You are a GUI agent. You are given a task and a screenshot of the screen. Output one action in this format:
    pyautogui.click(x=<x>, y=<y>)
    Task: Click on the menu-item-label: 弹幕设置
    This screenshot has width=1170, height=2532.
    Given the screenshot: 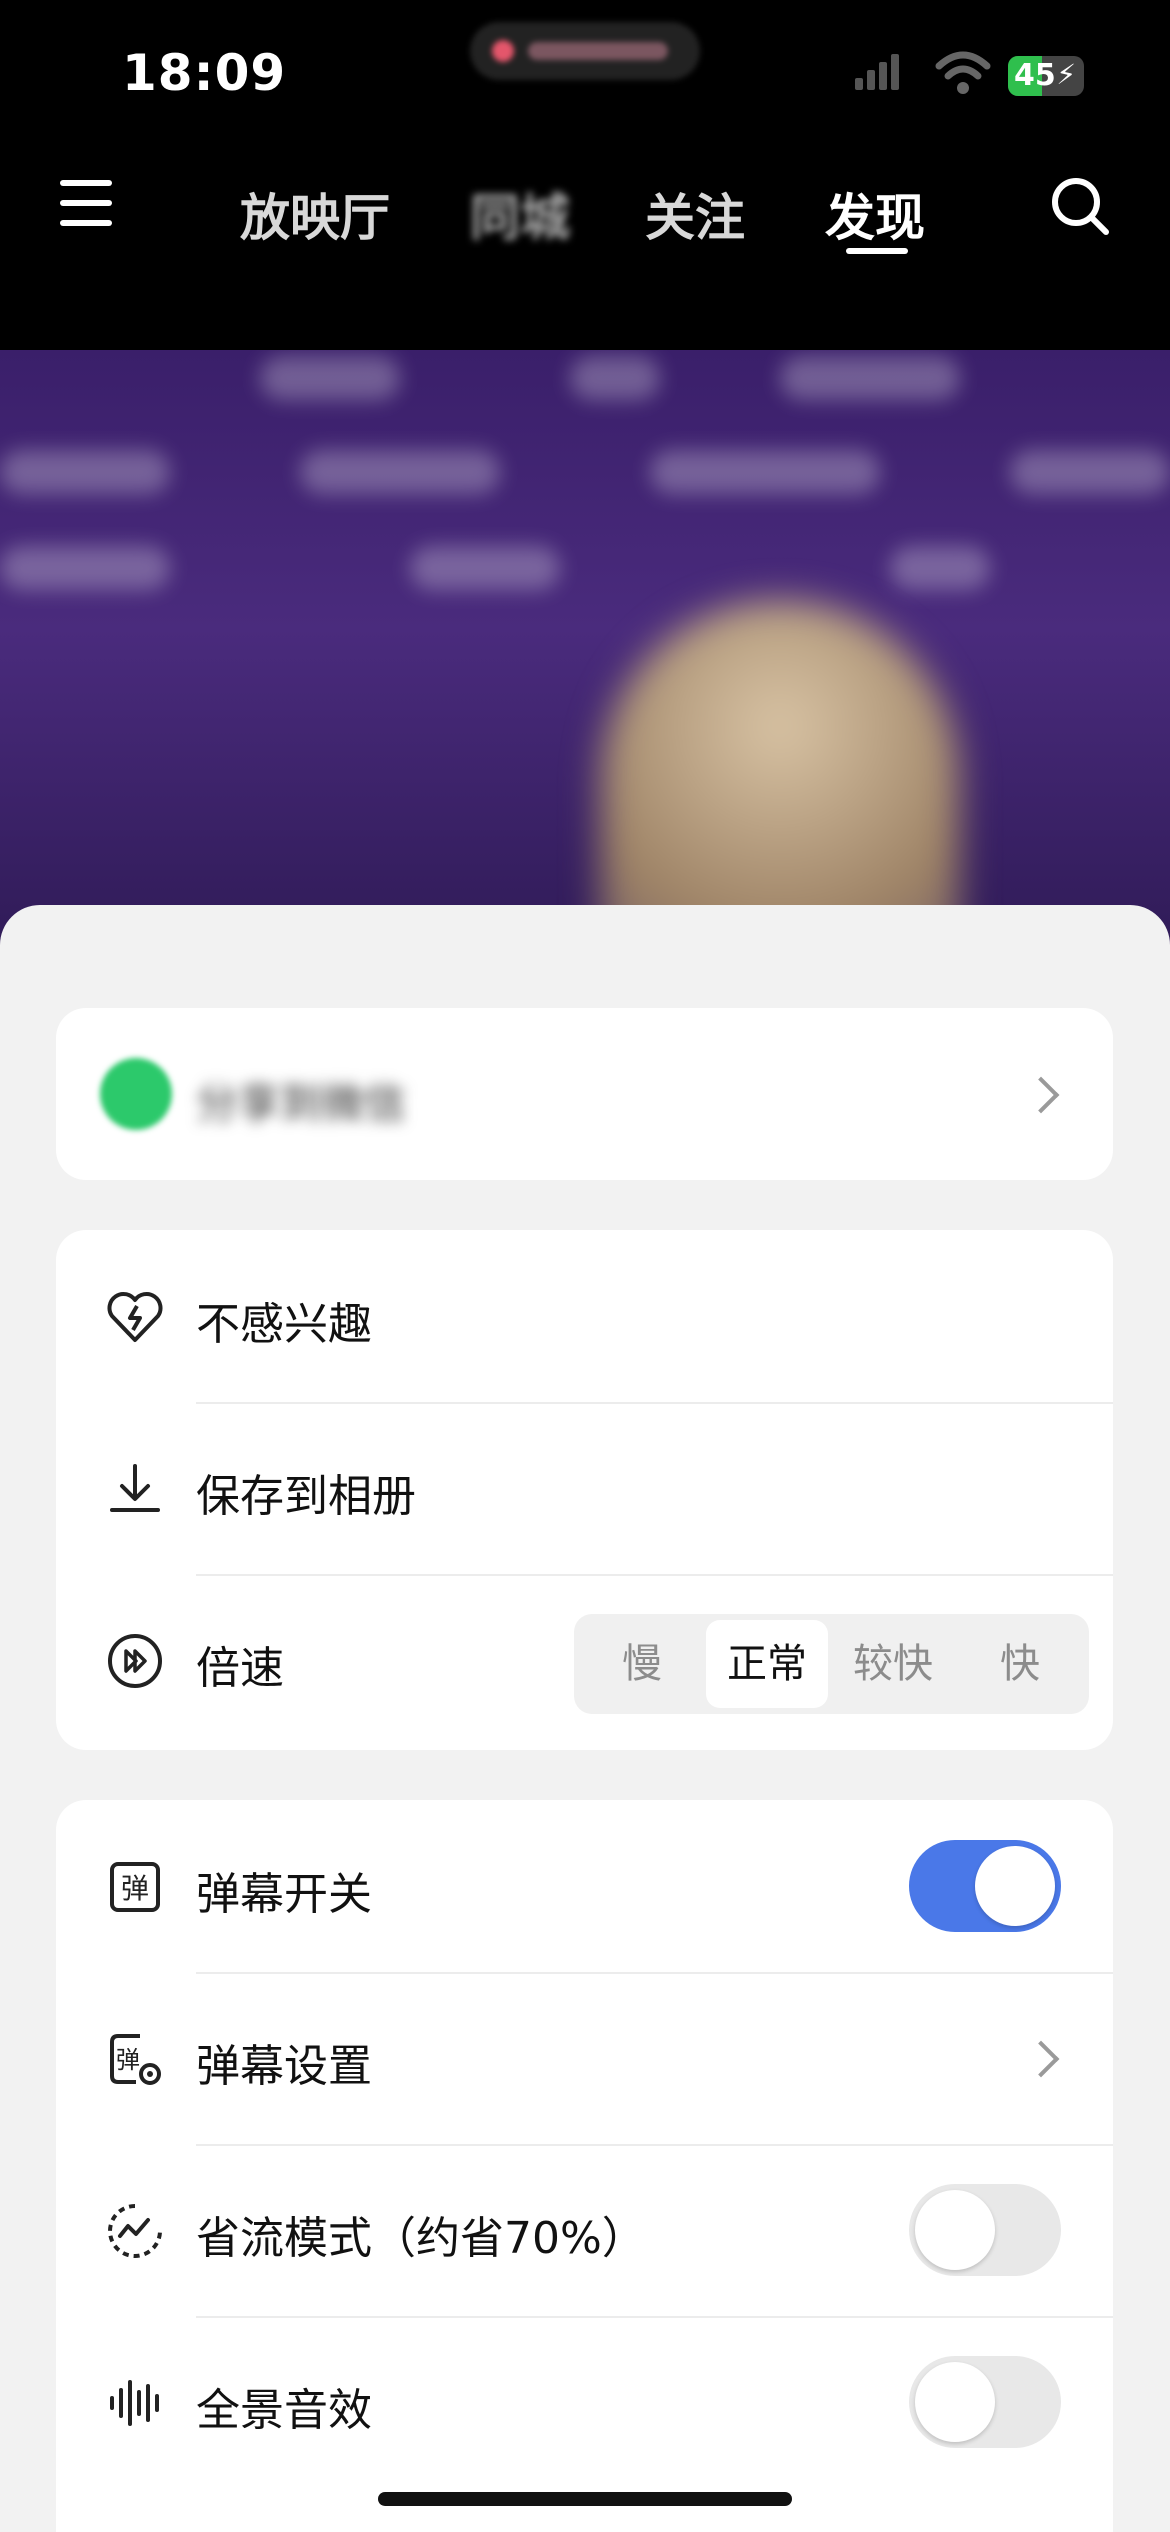 What is the action you would take?
    pyautogui.click(x=284, y=2066)
    